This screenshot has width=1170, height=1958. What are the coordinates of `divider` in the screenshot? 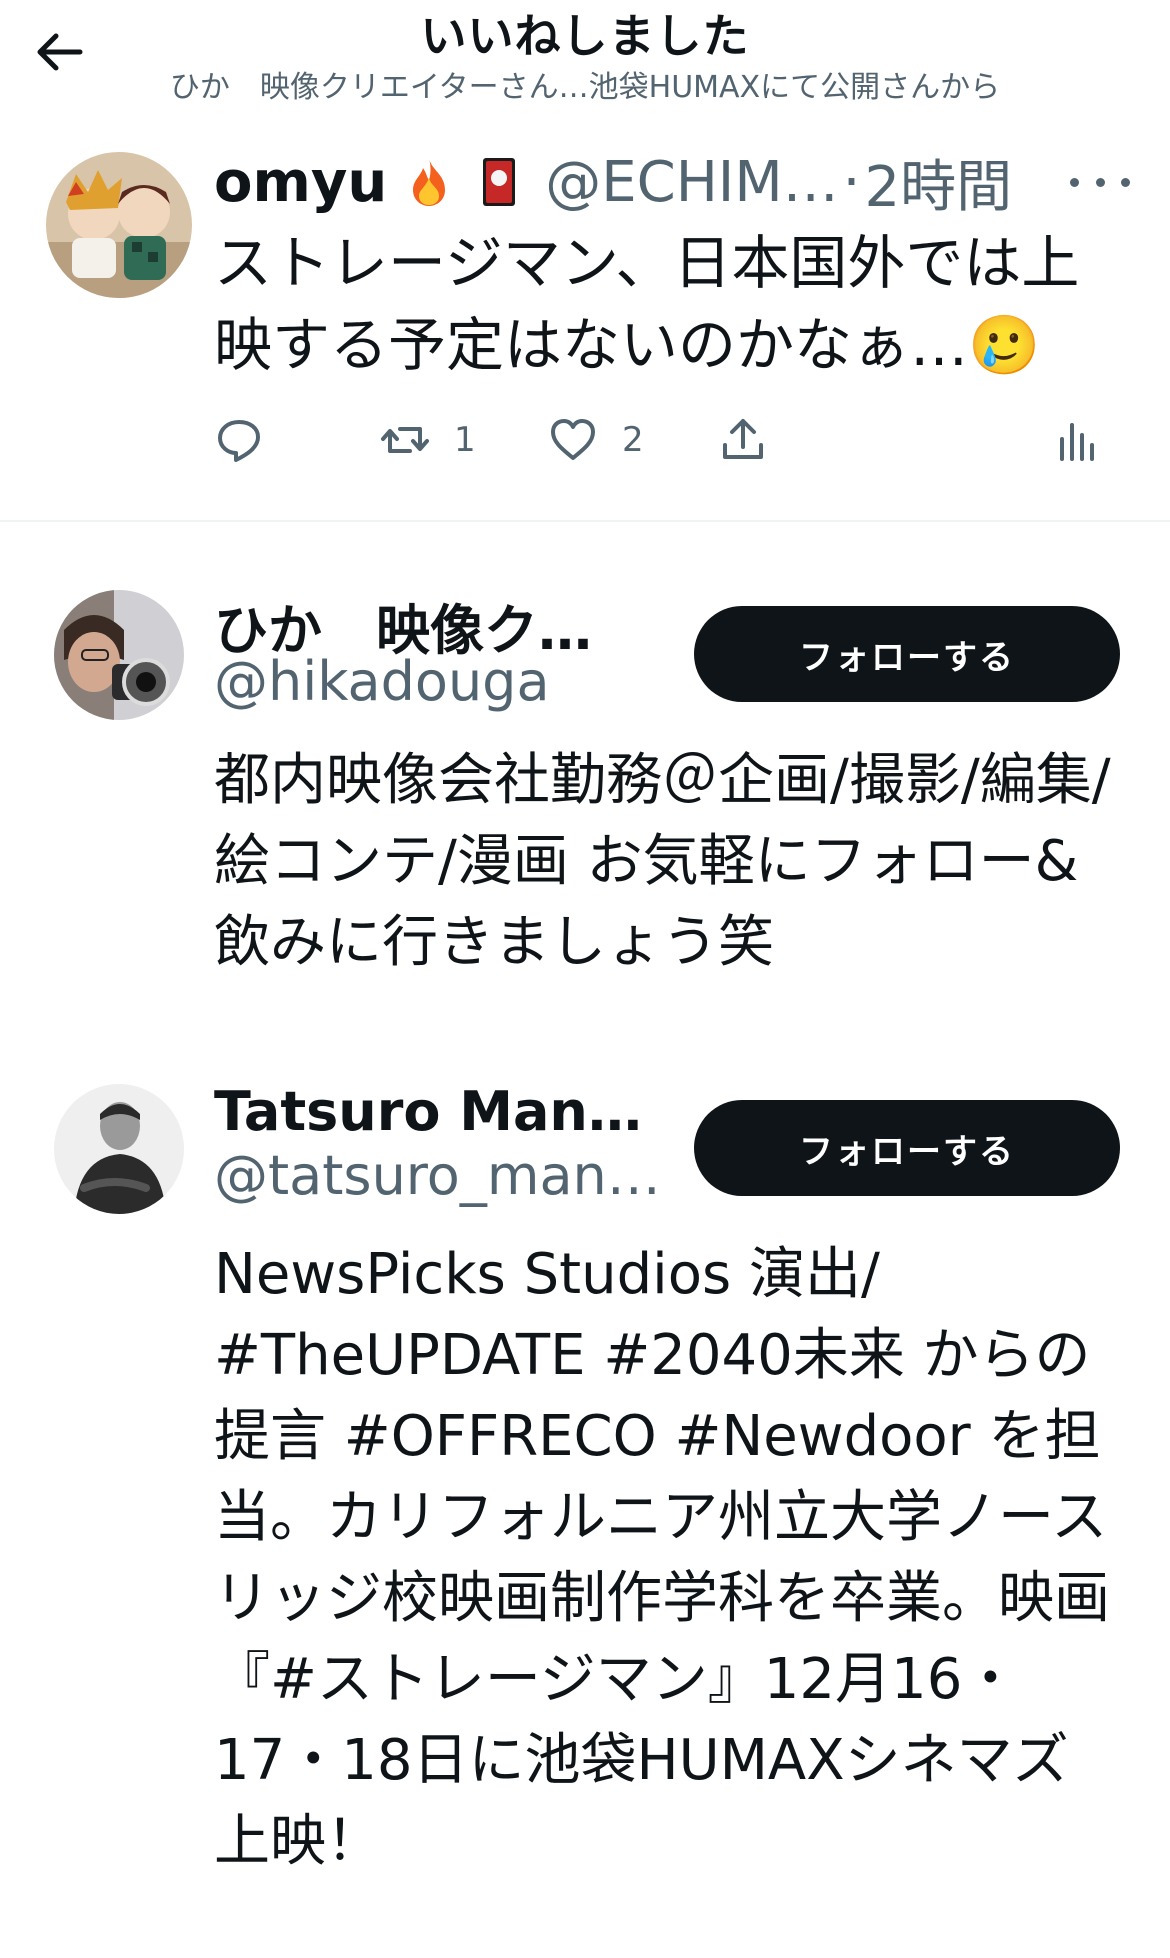 It's located at (585, 521).